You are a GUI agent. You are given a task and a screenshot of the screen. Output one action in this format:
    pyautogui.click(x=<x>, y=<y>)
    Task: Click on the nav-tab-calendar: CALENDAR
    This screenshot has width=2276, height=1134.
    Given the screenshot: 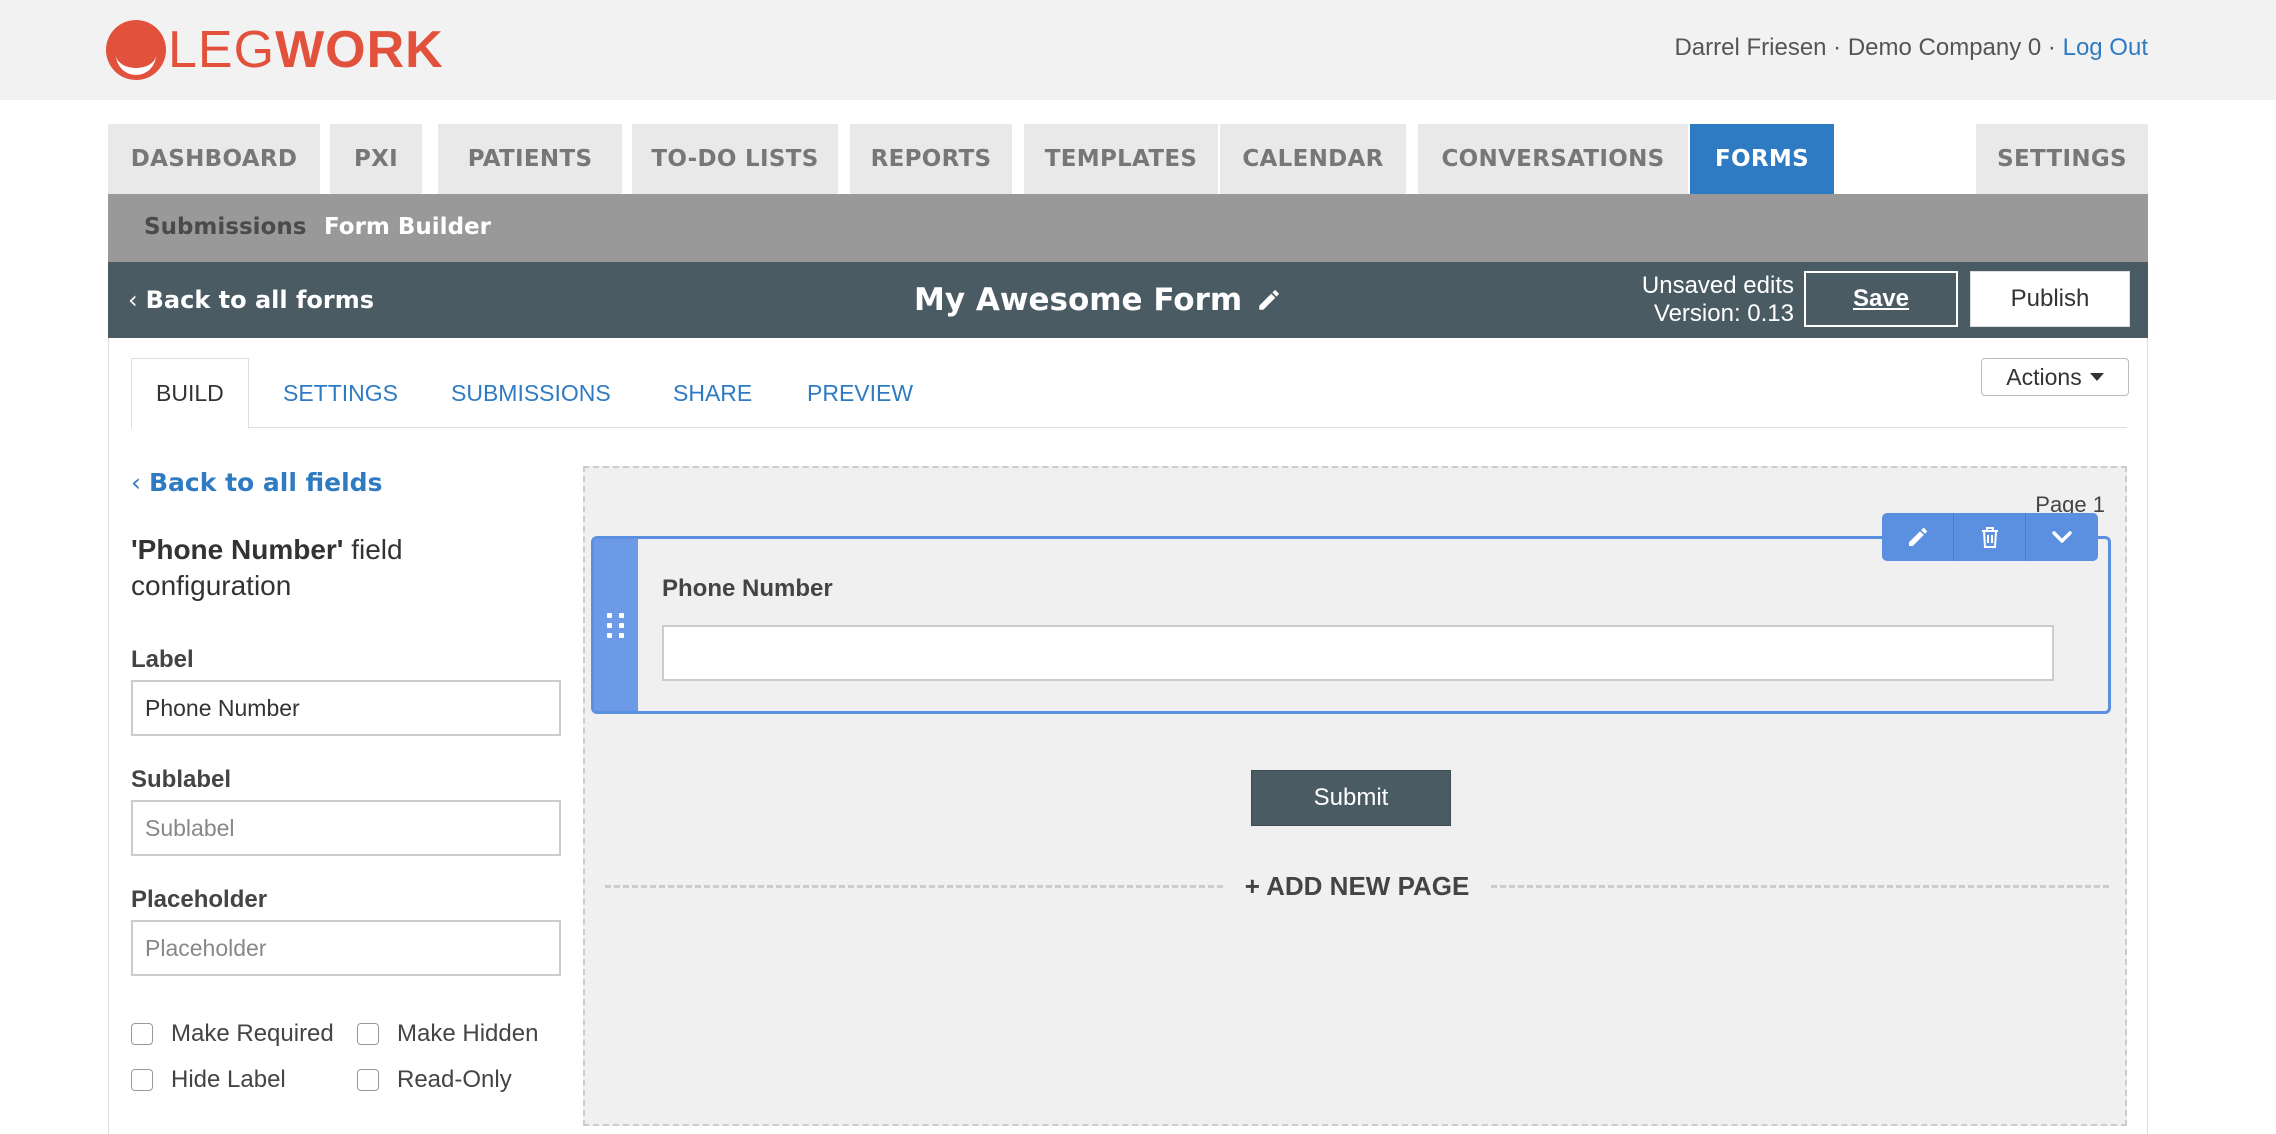 What is the action you would take?
    pyautogui.click(x=1313, y=159)
    